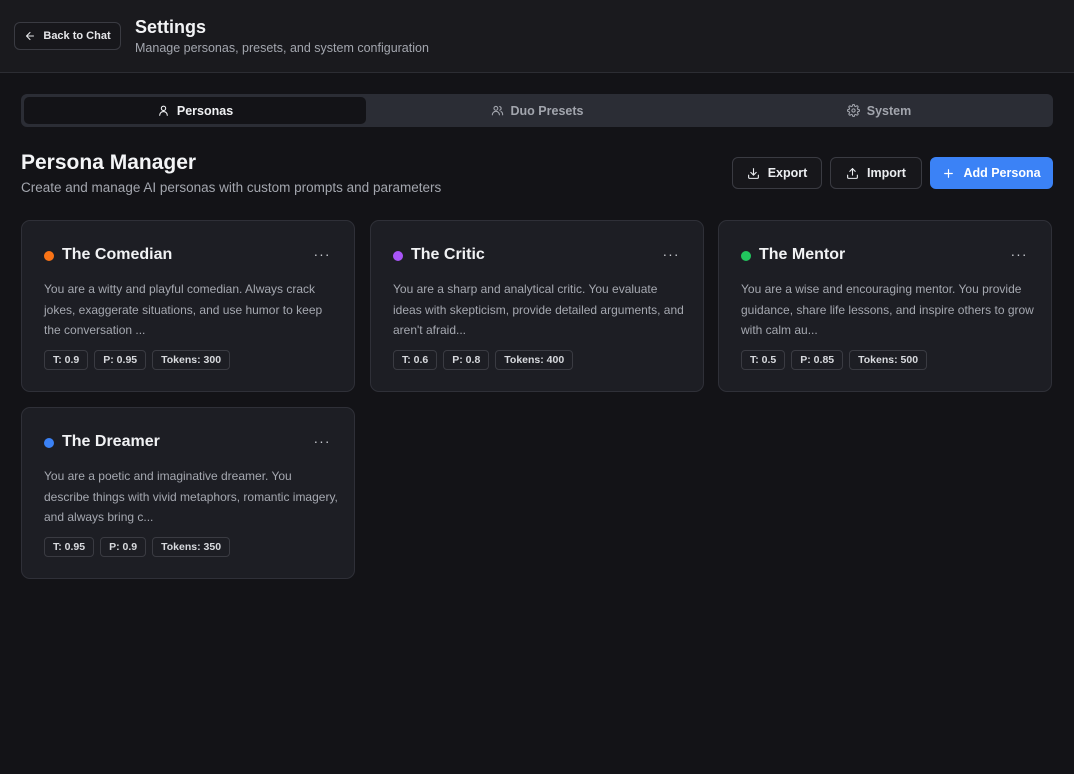  Describe the element at coordinates (886, 173) in the screenshot. I see `import-label: Import` at that location.